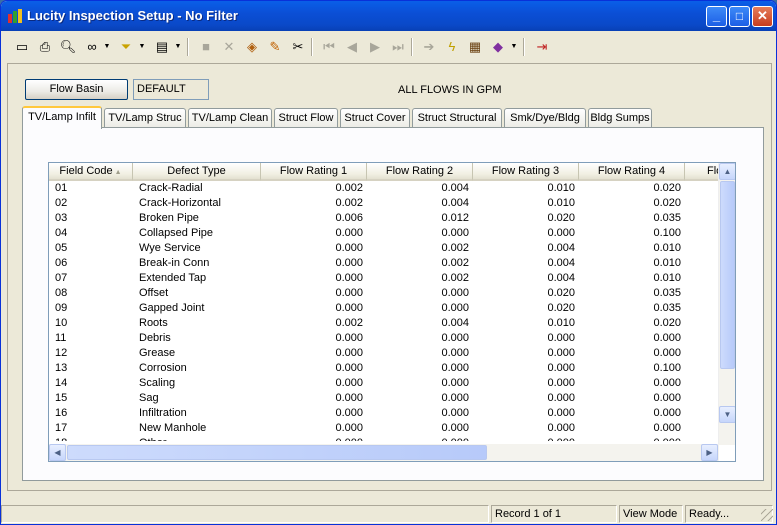 The width and height of the screenshot is (777, 525). Describe the element at coordinates (375, 118) in the screenshot. I see `tab-struct-cover: Struct Cover` at that location.